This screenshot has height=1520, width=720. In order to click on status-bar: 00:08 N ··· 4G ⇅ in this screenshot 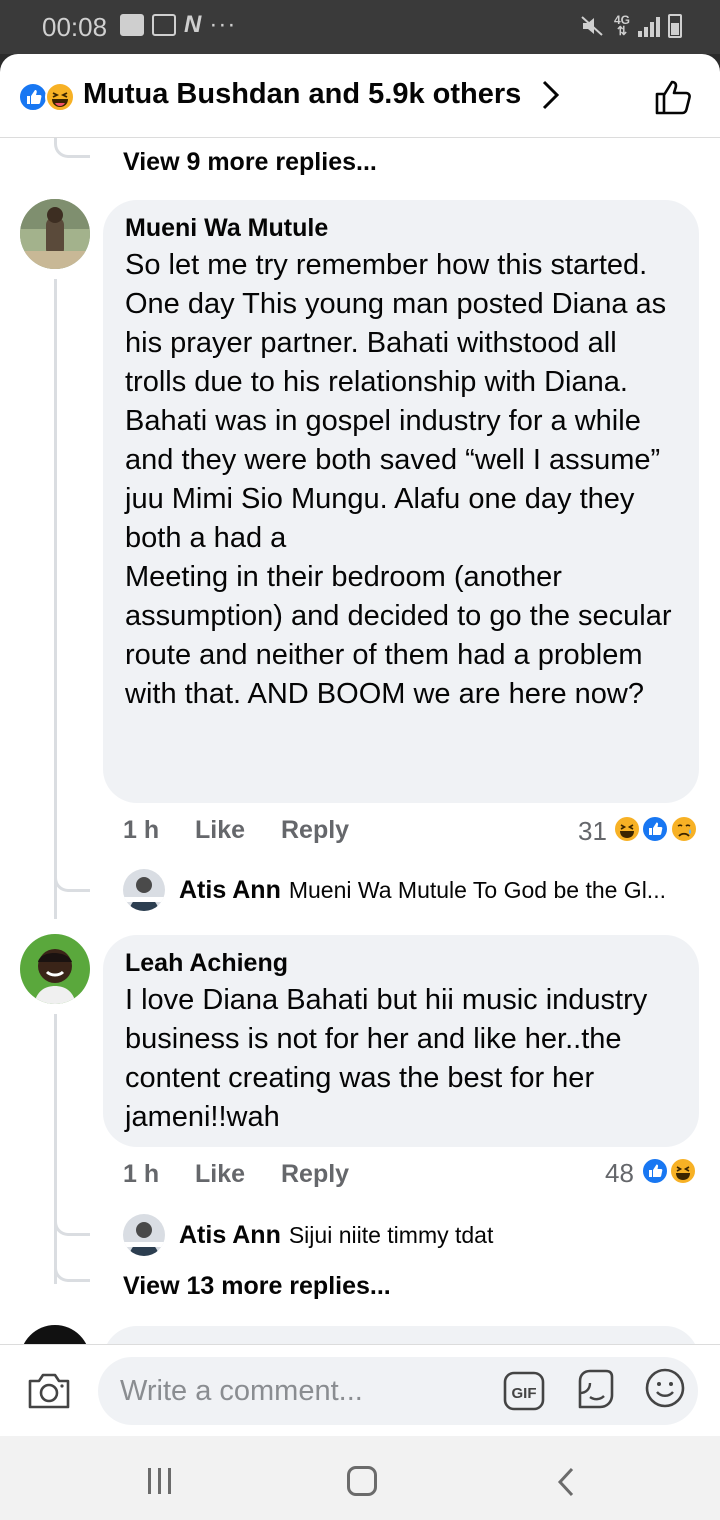, I will do `click(360, 27)`.